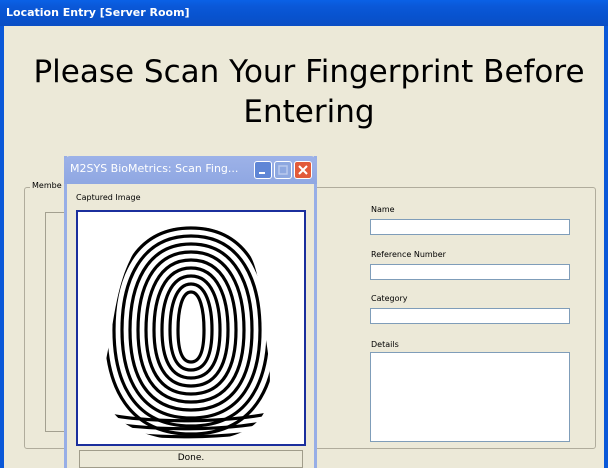 The image size is (608, 468). Describe the element at coordinates (389, 298) in the screenshot. I see `category-label: Category` at that location.